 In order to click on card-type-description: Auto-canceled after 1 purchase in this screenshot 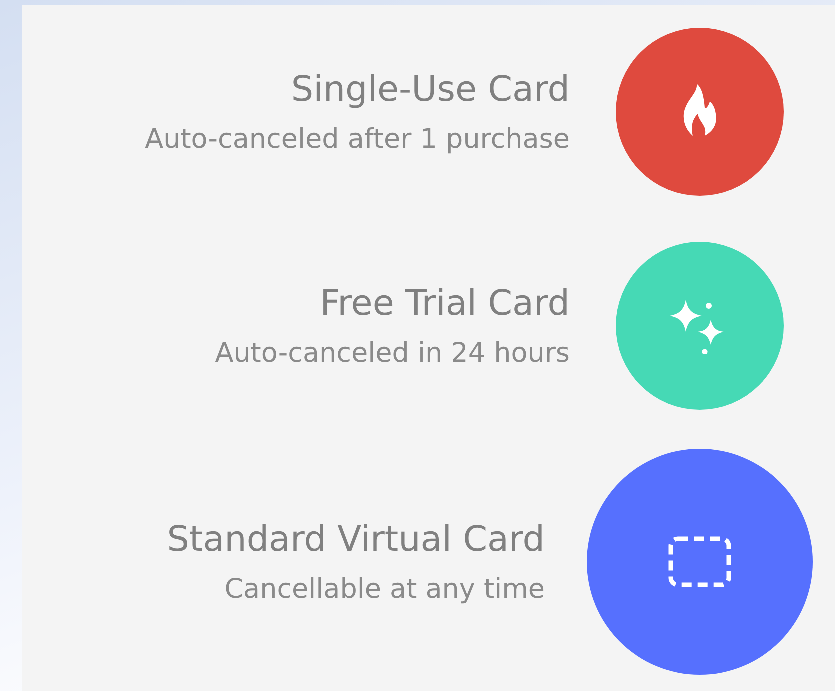, I will do `click(357, 139)`.